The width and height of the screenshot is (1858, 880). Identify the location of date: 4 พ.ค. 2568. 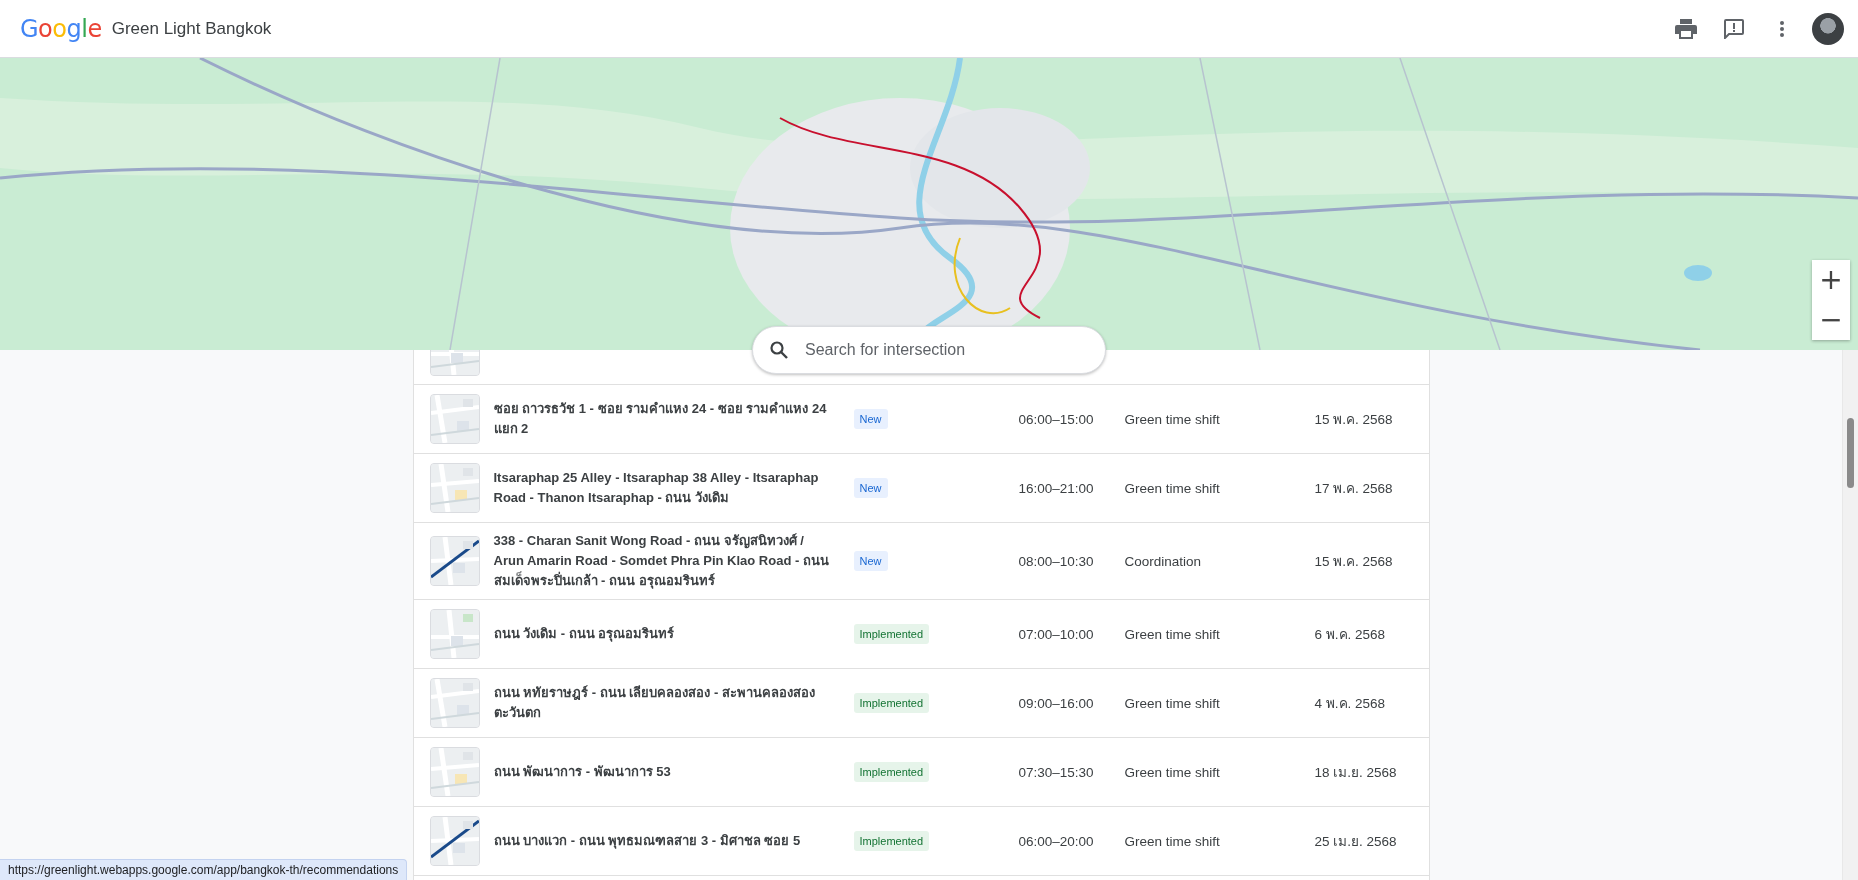
(1350, 704).